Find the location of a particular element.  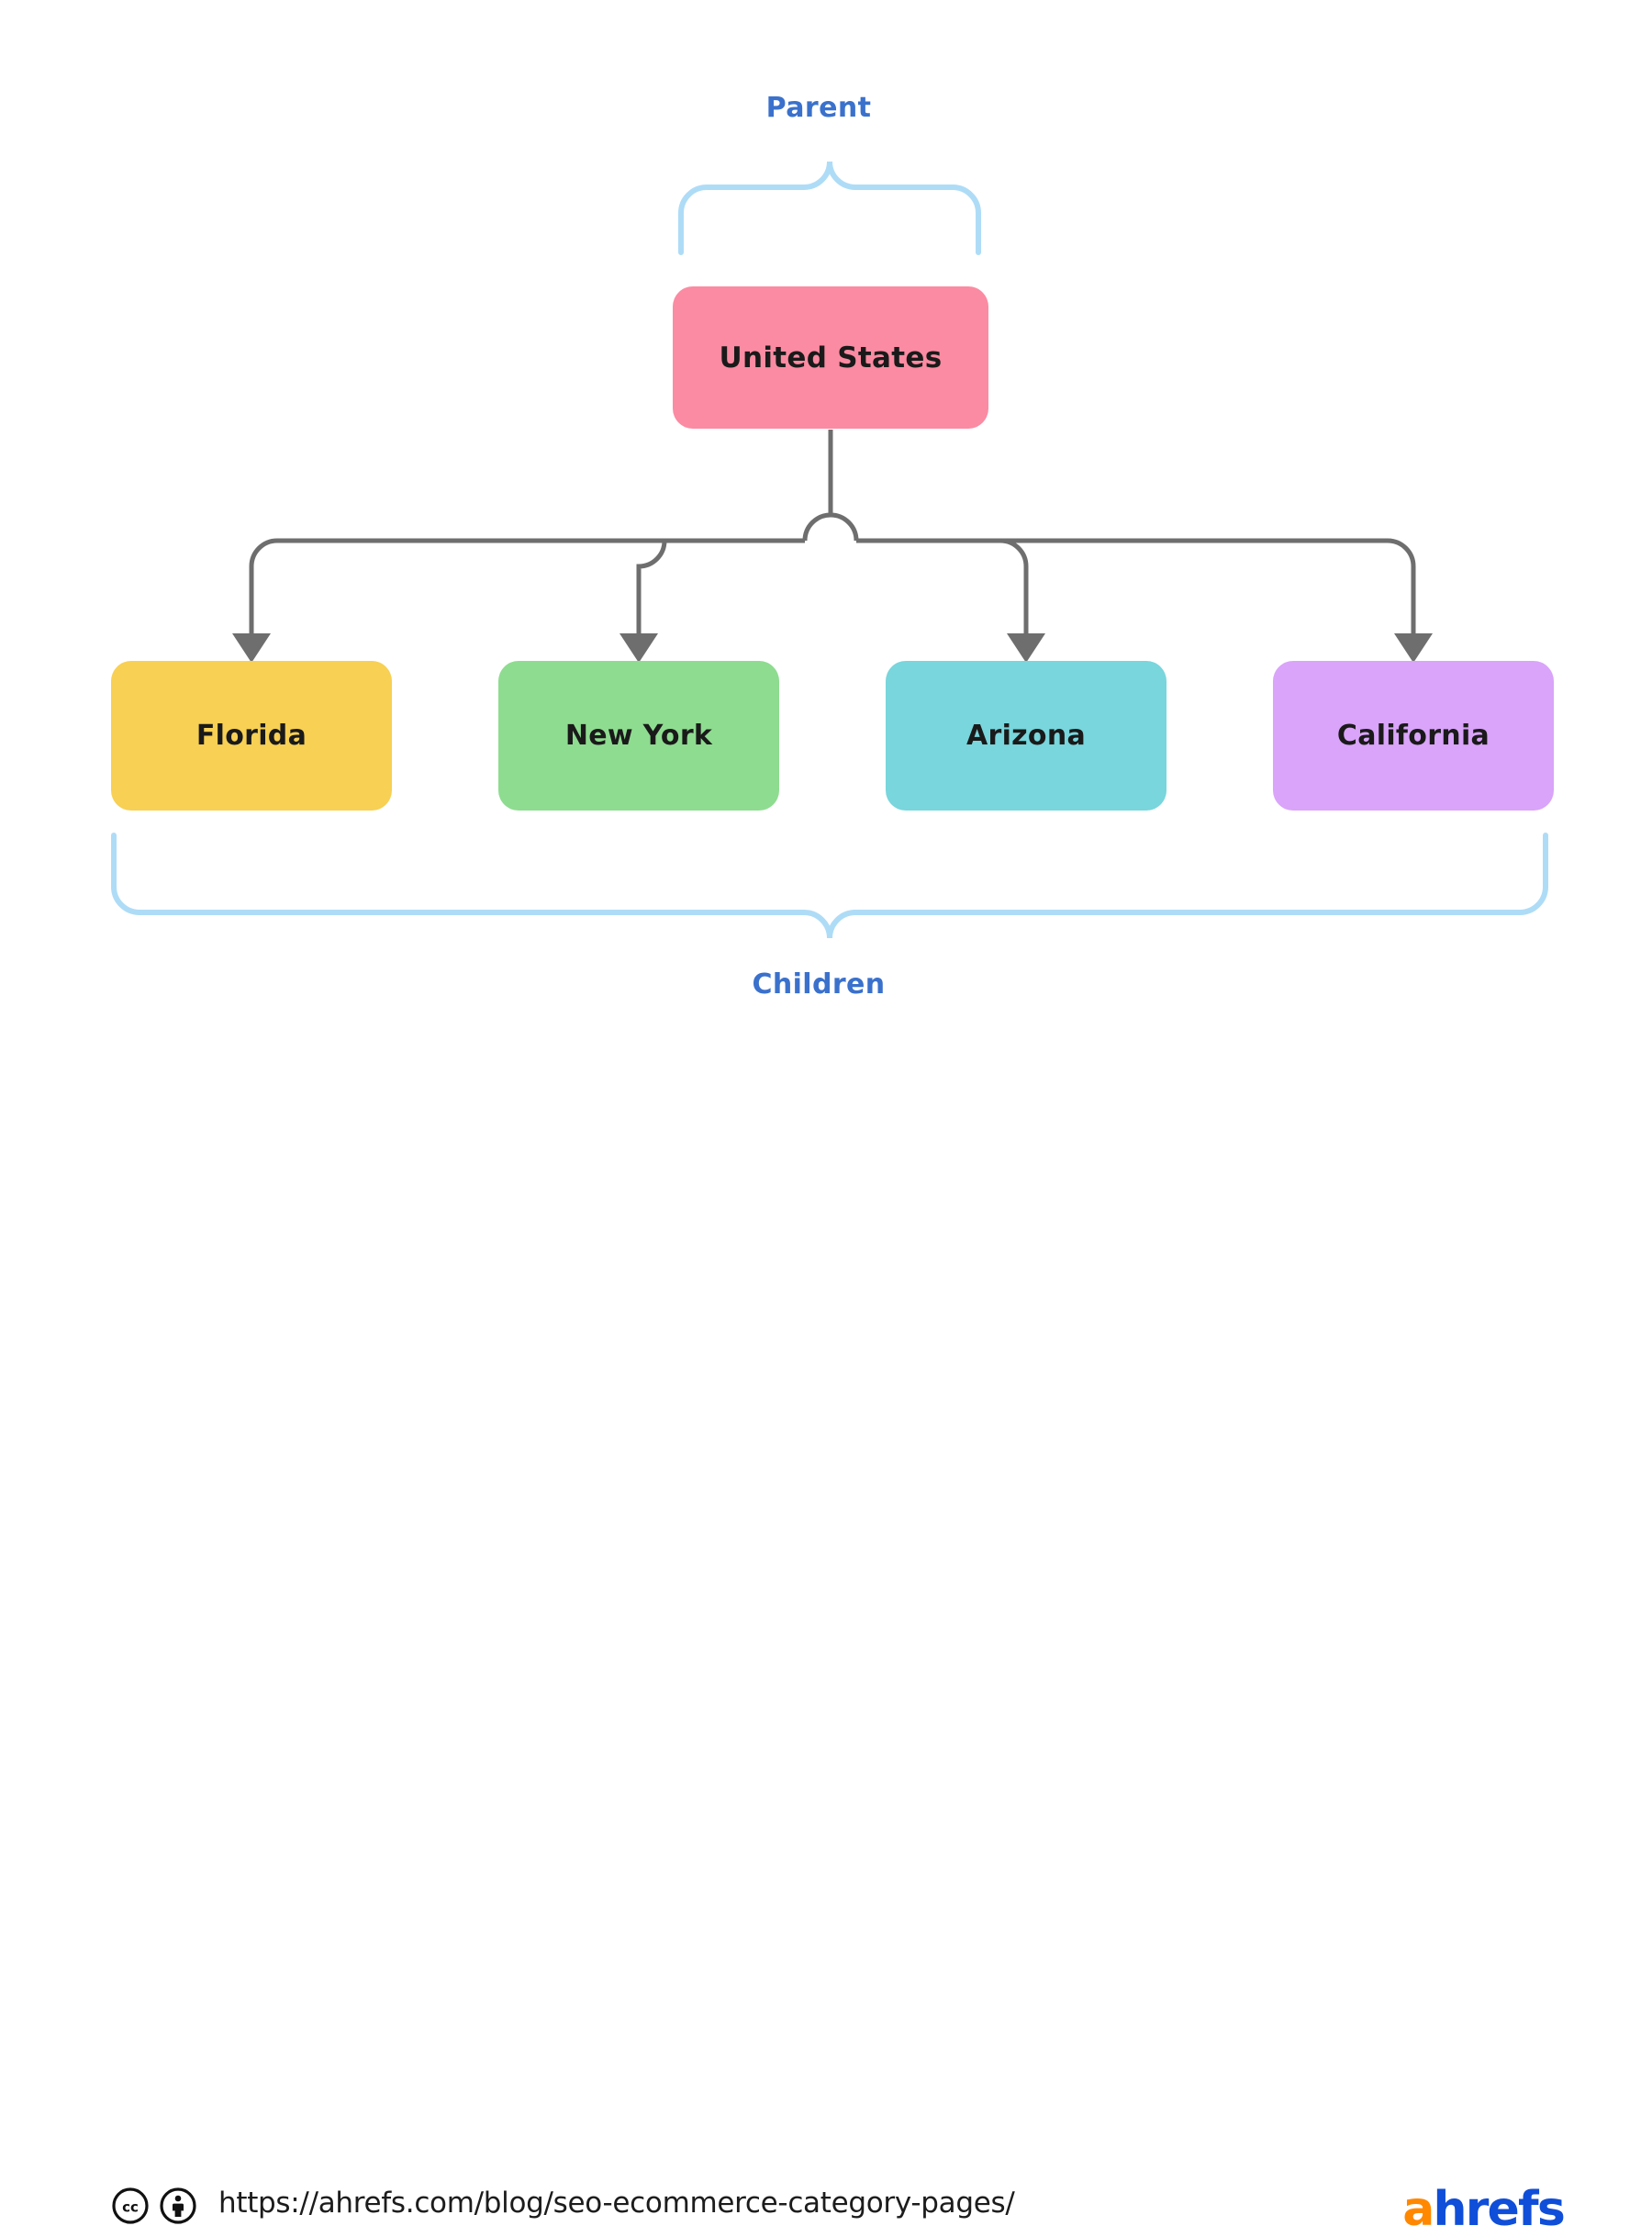

ahrefs-logo-text: hrefs is located at coordinates (1499, 2209).